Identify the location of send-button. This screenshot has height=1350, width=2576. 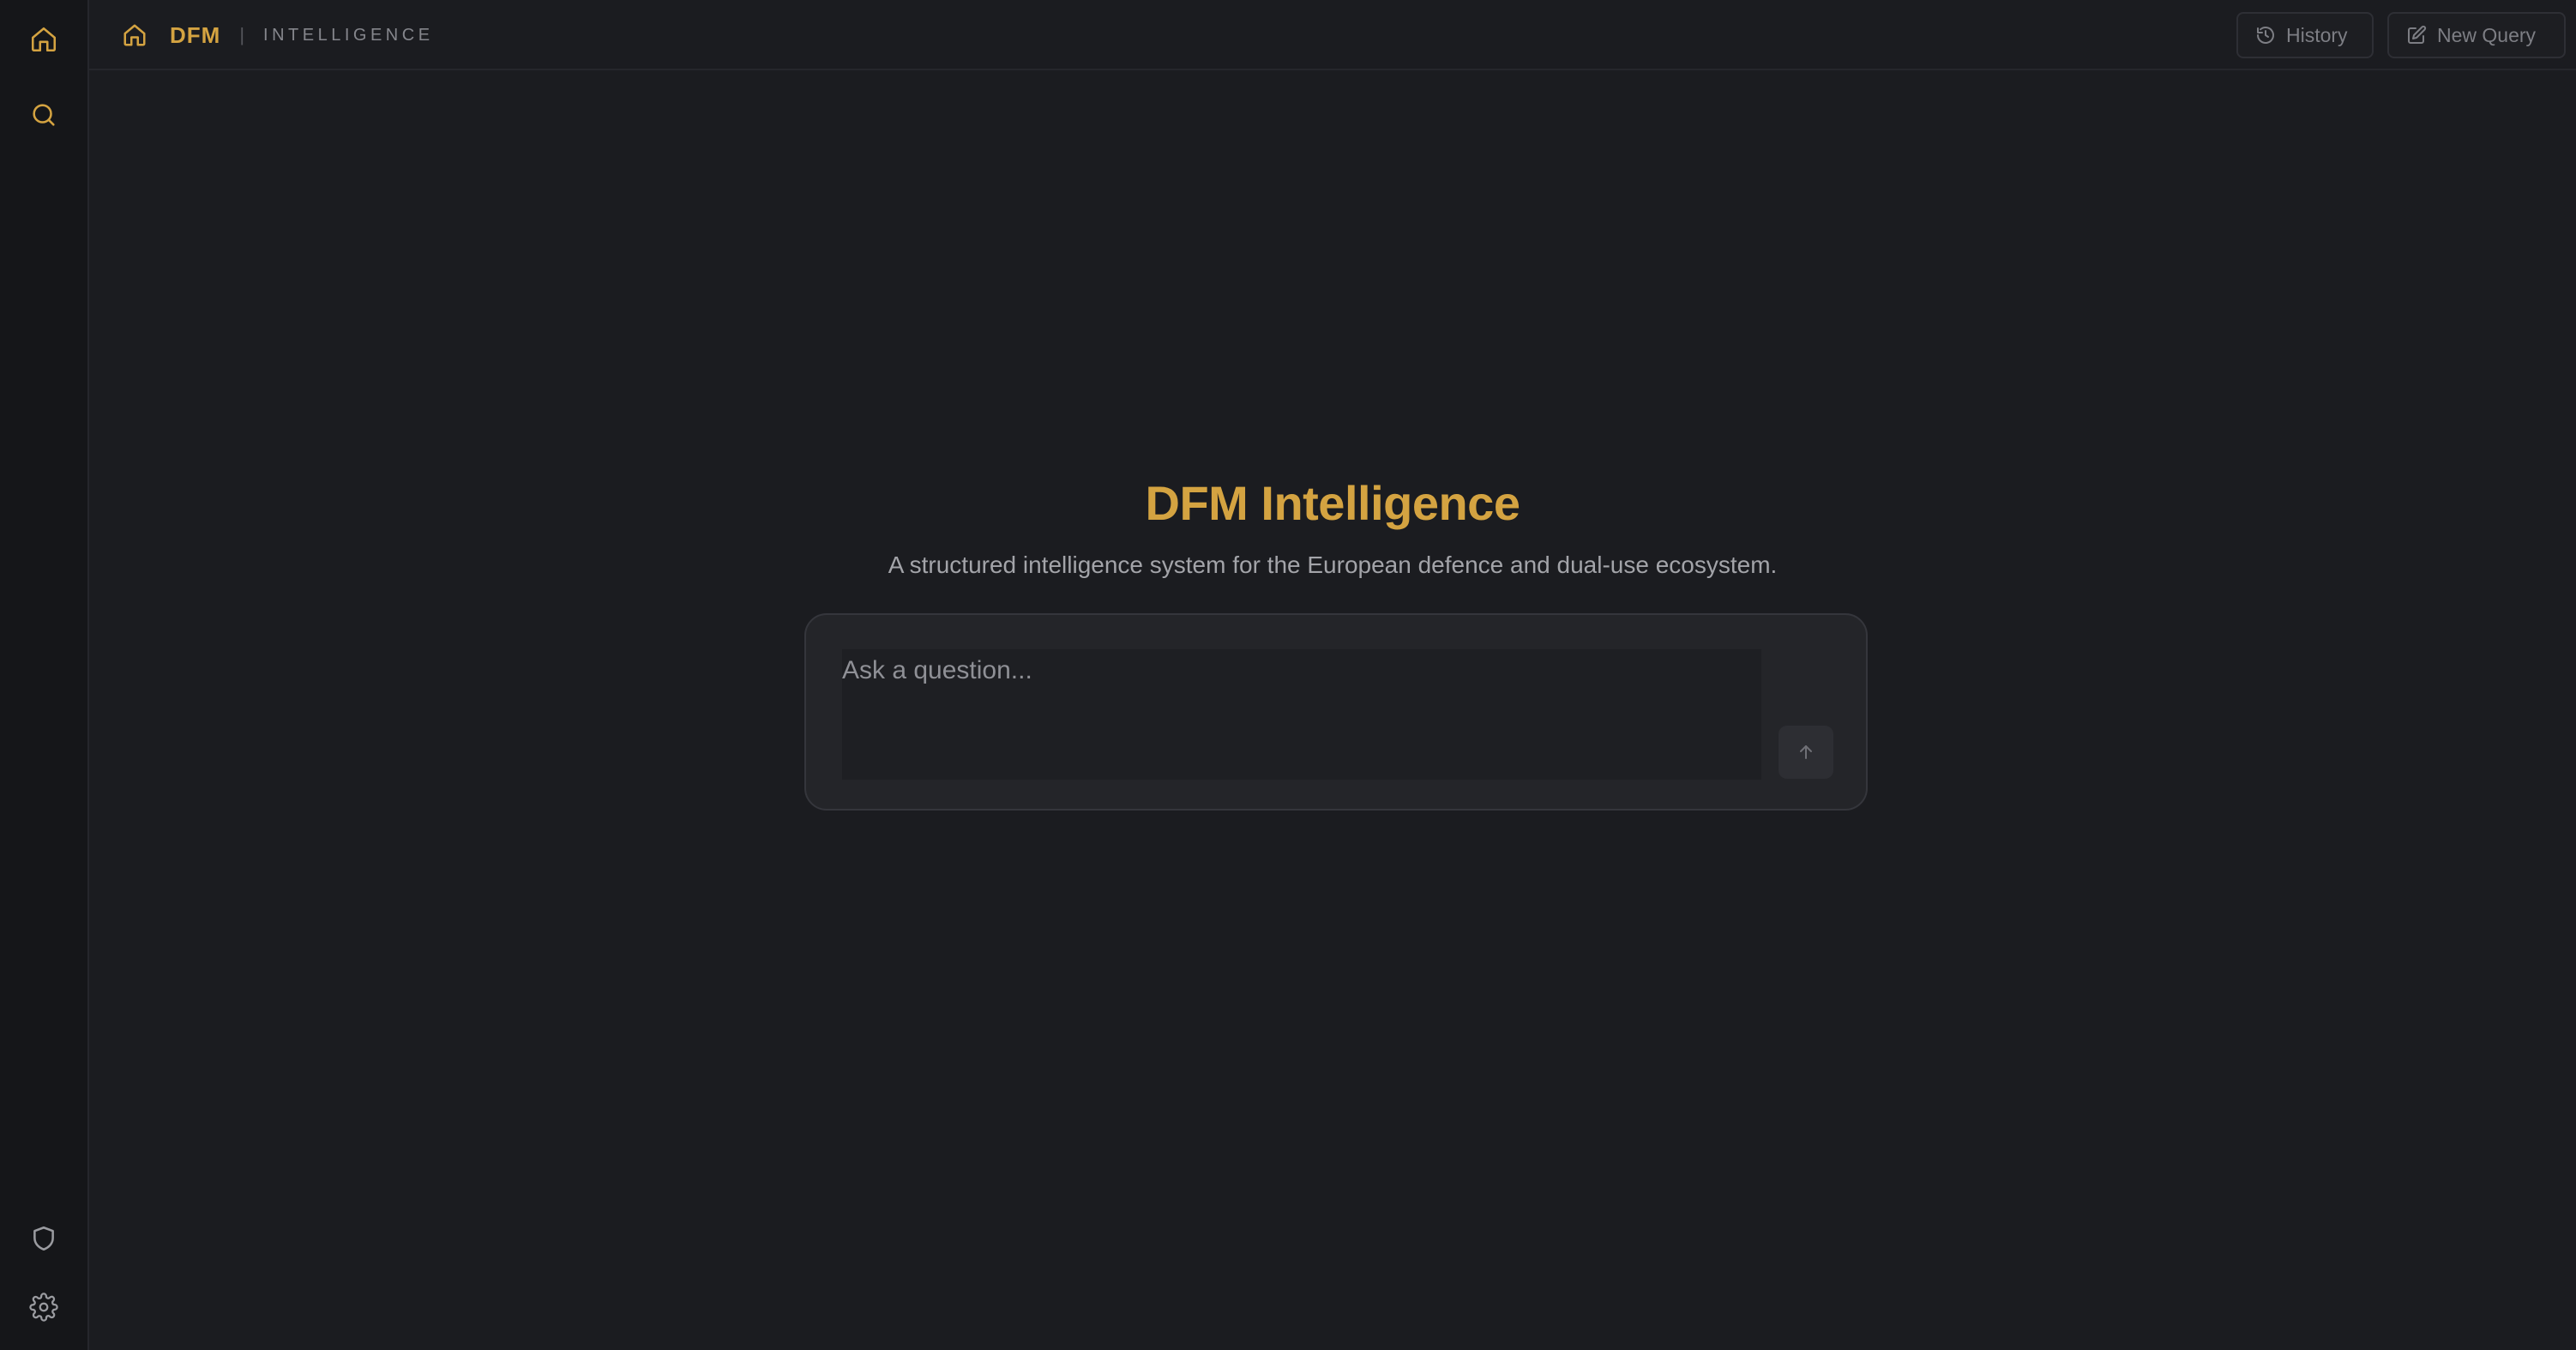
(1806, 753).